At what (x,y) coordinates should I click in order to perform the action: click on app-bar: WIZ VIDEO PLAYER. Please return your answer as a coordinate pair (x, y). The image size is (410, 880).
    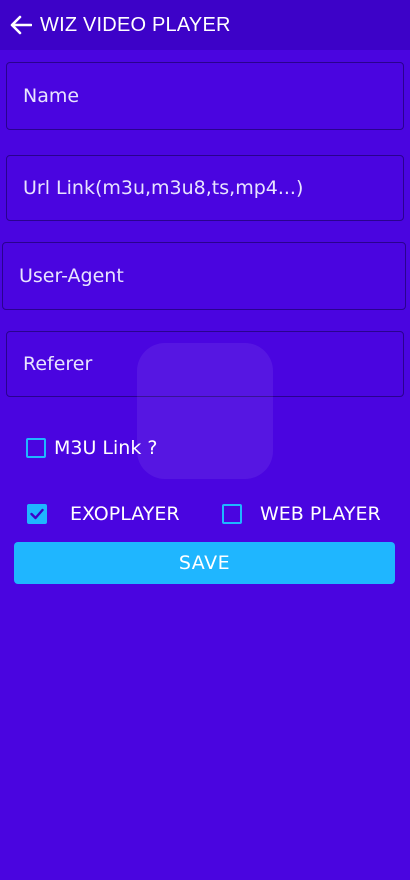
    Looking at the image, I should click on (205, 25).